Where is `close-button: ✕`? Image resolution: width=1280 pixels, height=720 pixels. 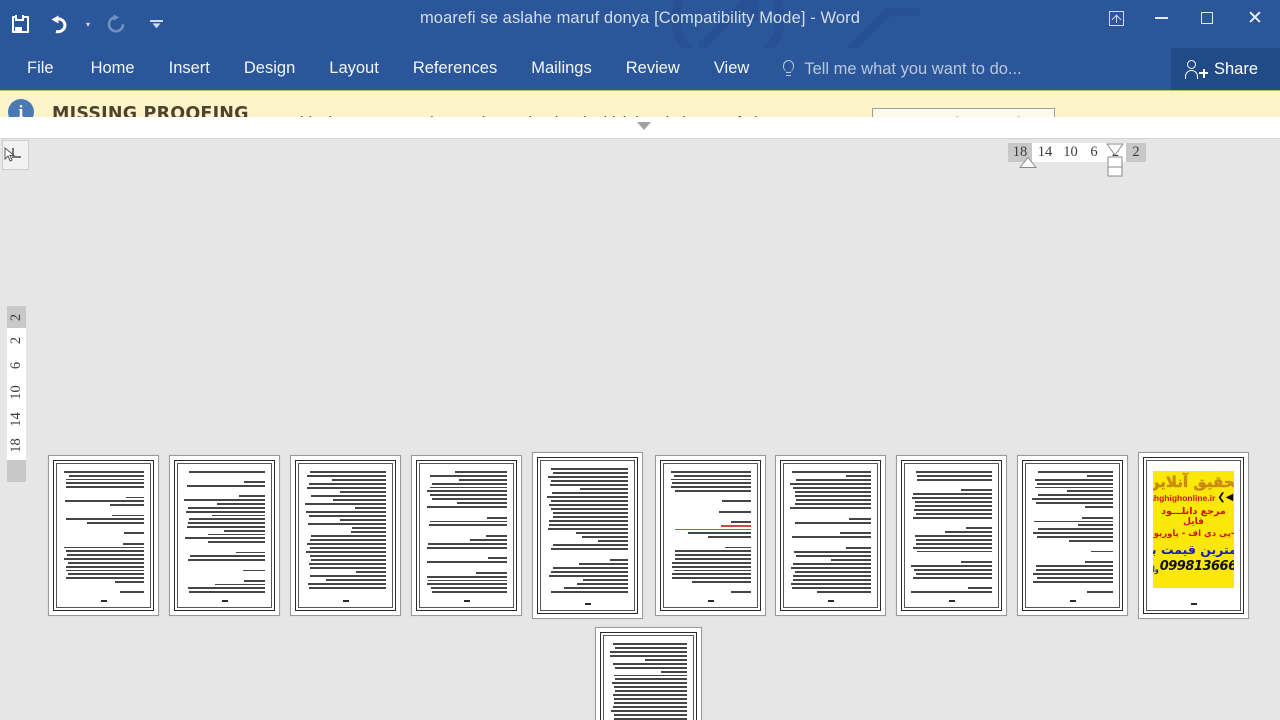 close-button: ✕ is located at coordinates (1255, 18).